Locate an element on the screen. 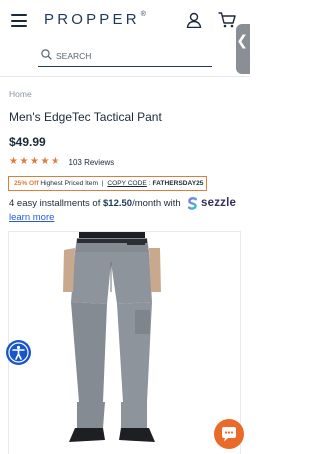 The width and height of the screenshot is (320, 454). breadcrumb-home: Home is located at coordinates (20, 94).